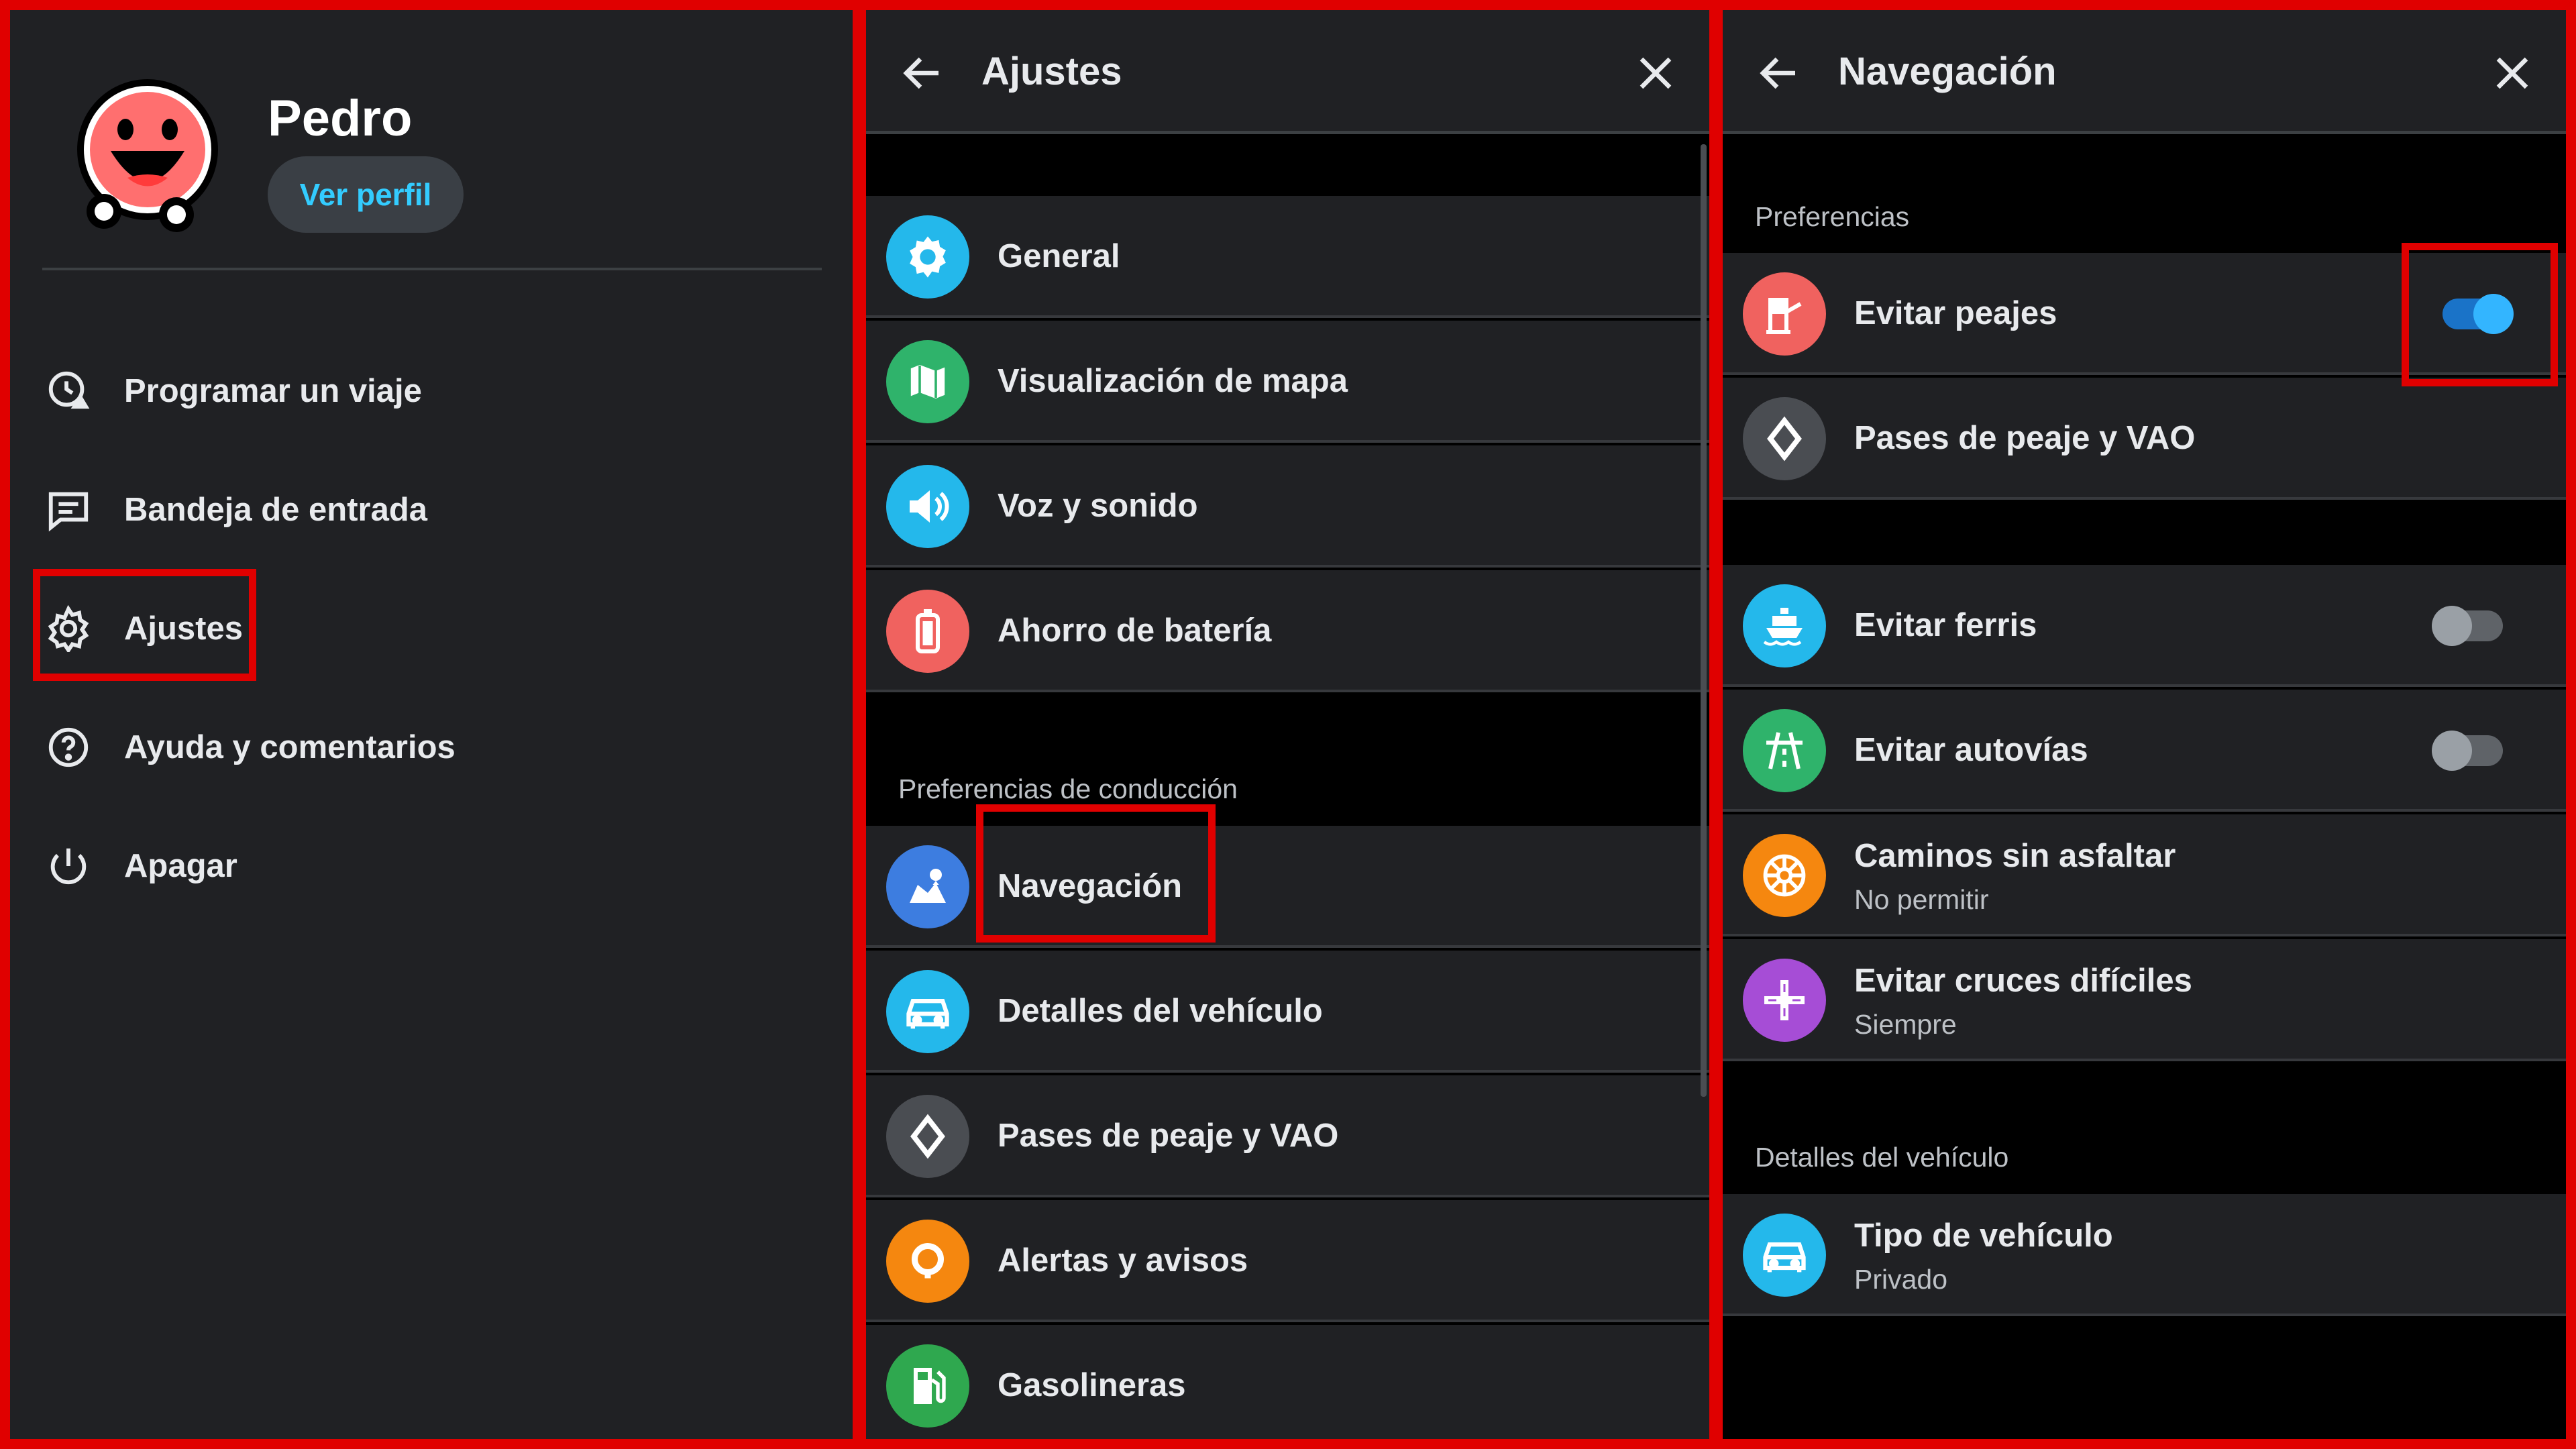 This screenshot has height=1449, width=2576. I want to click on waze-avatar, so click(144, 157).